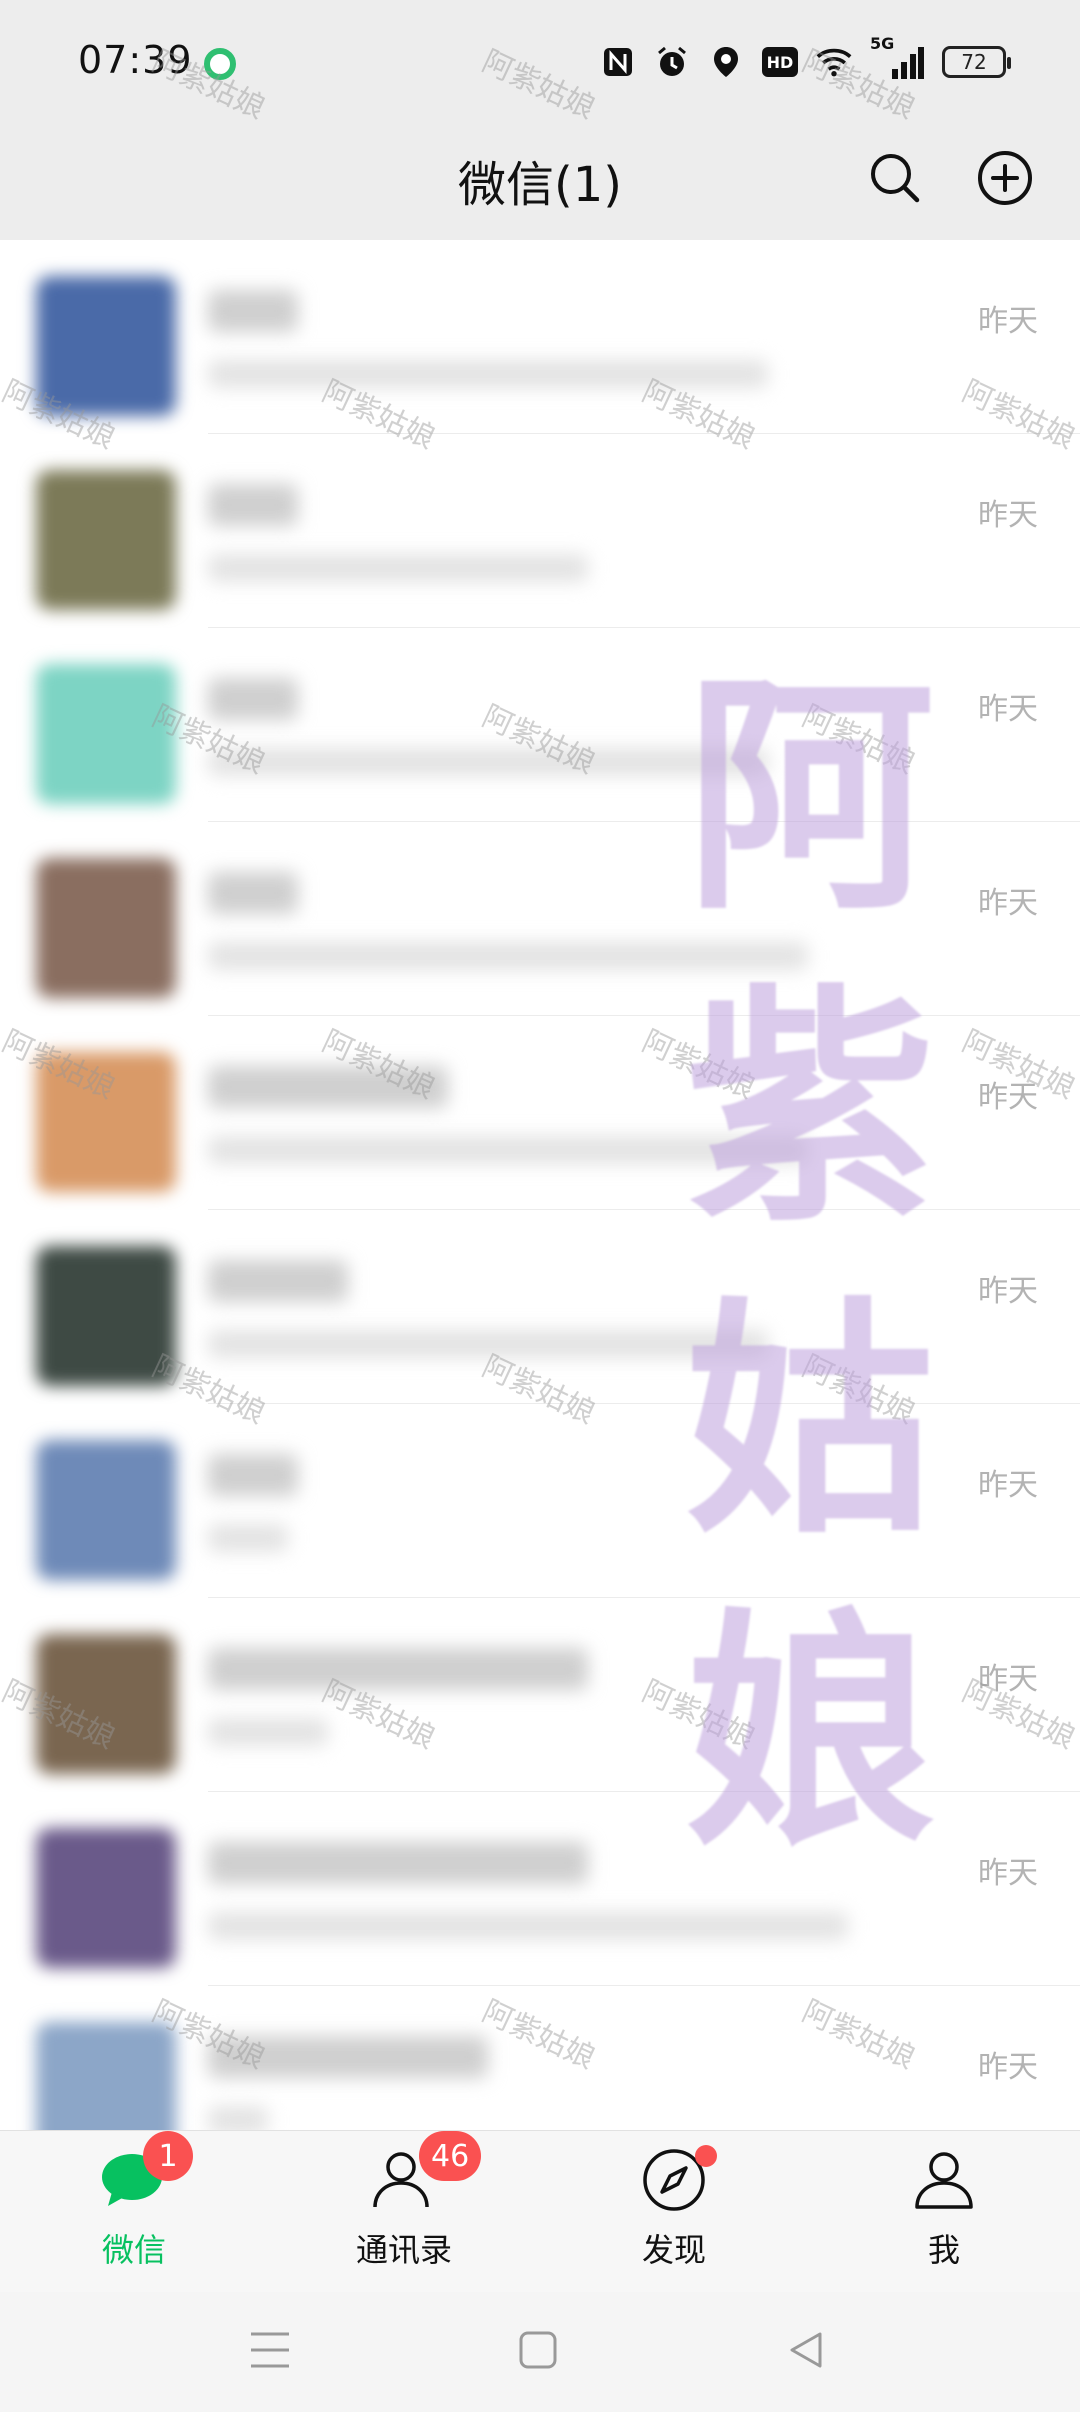 The image size is (1080, 2412). I want to click on tab-discover-label: 发现, so click(673, 2250).